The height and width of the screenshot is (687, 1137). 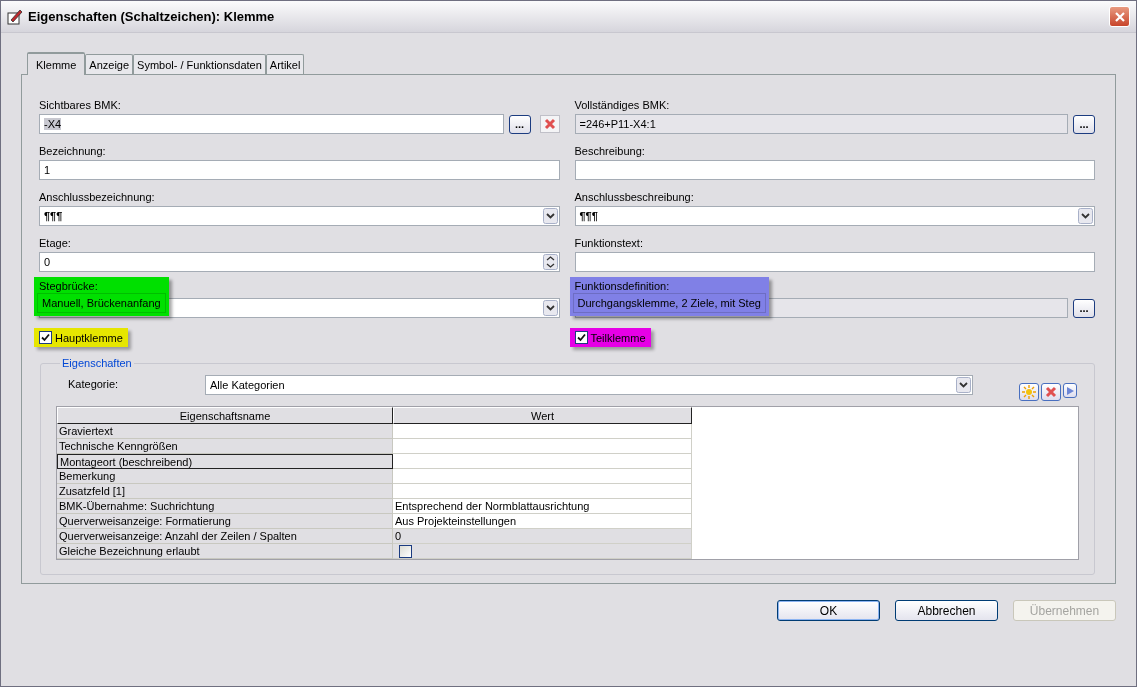 What do you see at coordinates (622, 105) in the screenshot?
I see `field-label: Vollständiges BMK:` at bounding box center [622, 105].